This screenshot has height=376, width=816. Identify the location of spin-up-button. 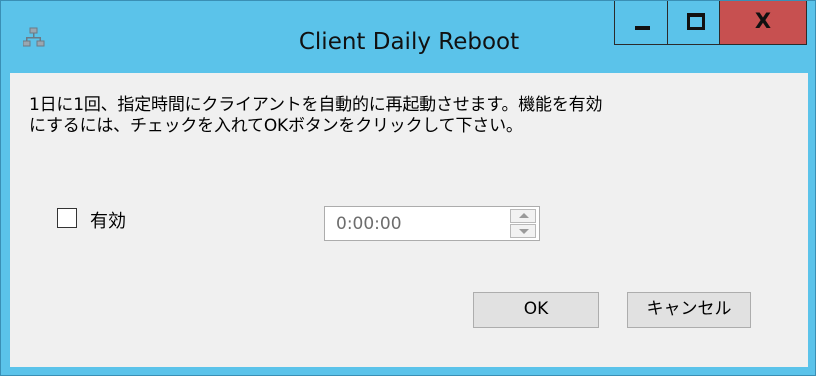
(523, 216).